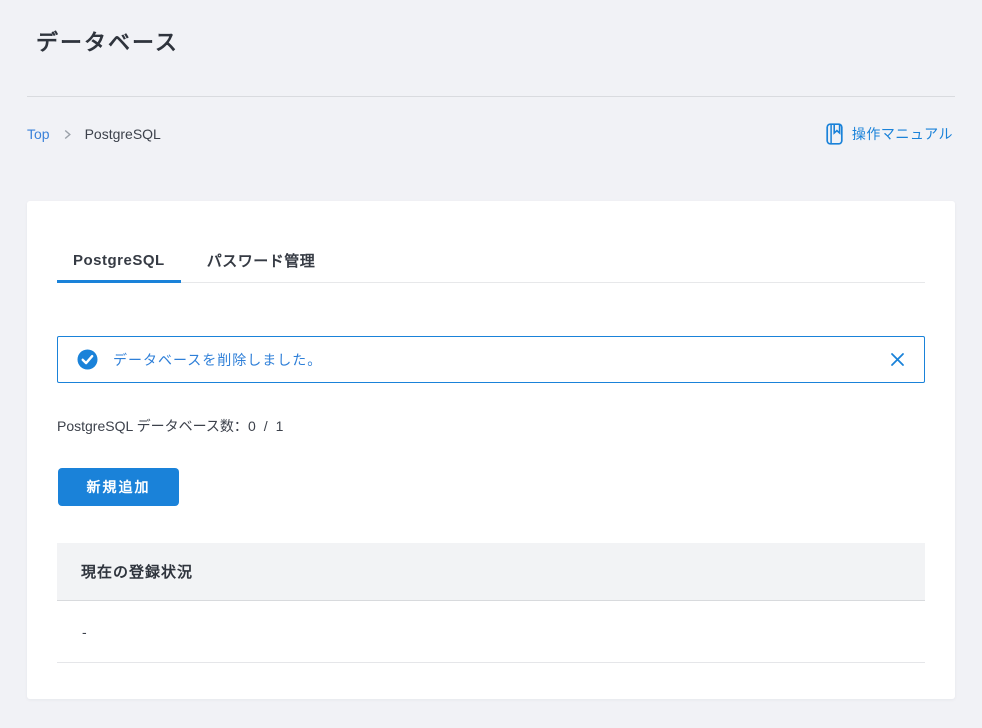 This screenshot has height=728, width=982. I want to click on breadcrumb-current-postgresql: PostgreSQL, so click(122, 134).